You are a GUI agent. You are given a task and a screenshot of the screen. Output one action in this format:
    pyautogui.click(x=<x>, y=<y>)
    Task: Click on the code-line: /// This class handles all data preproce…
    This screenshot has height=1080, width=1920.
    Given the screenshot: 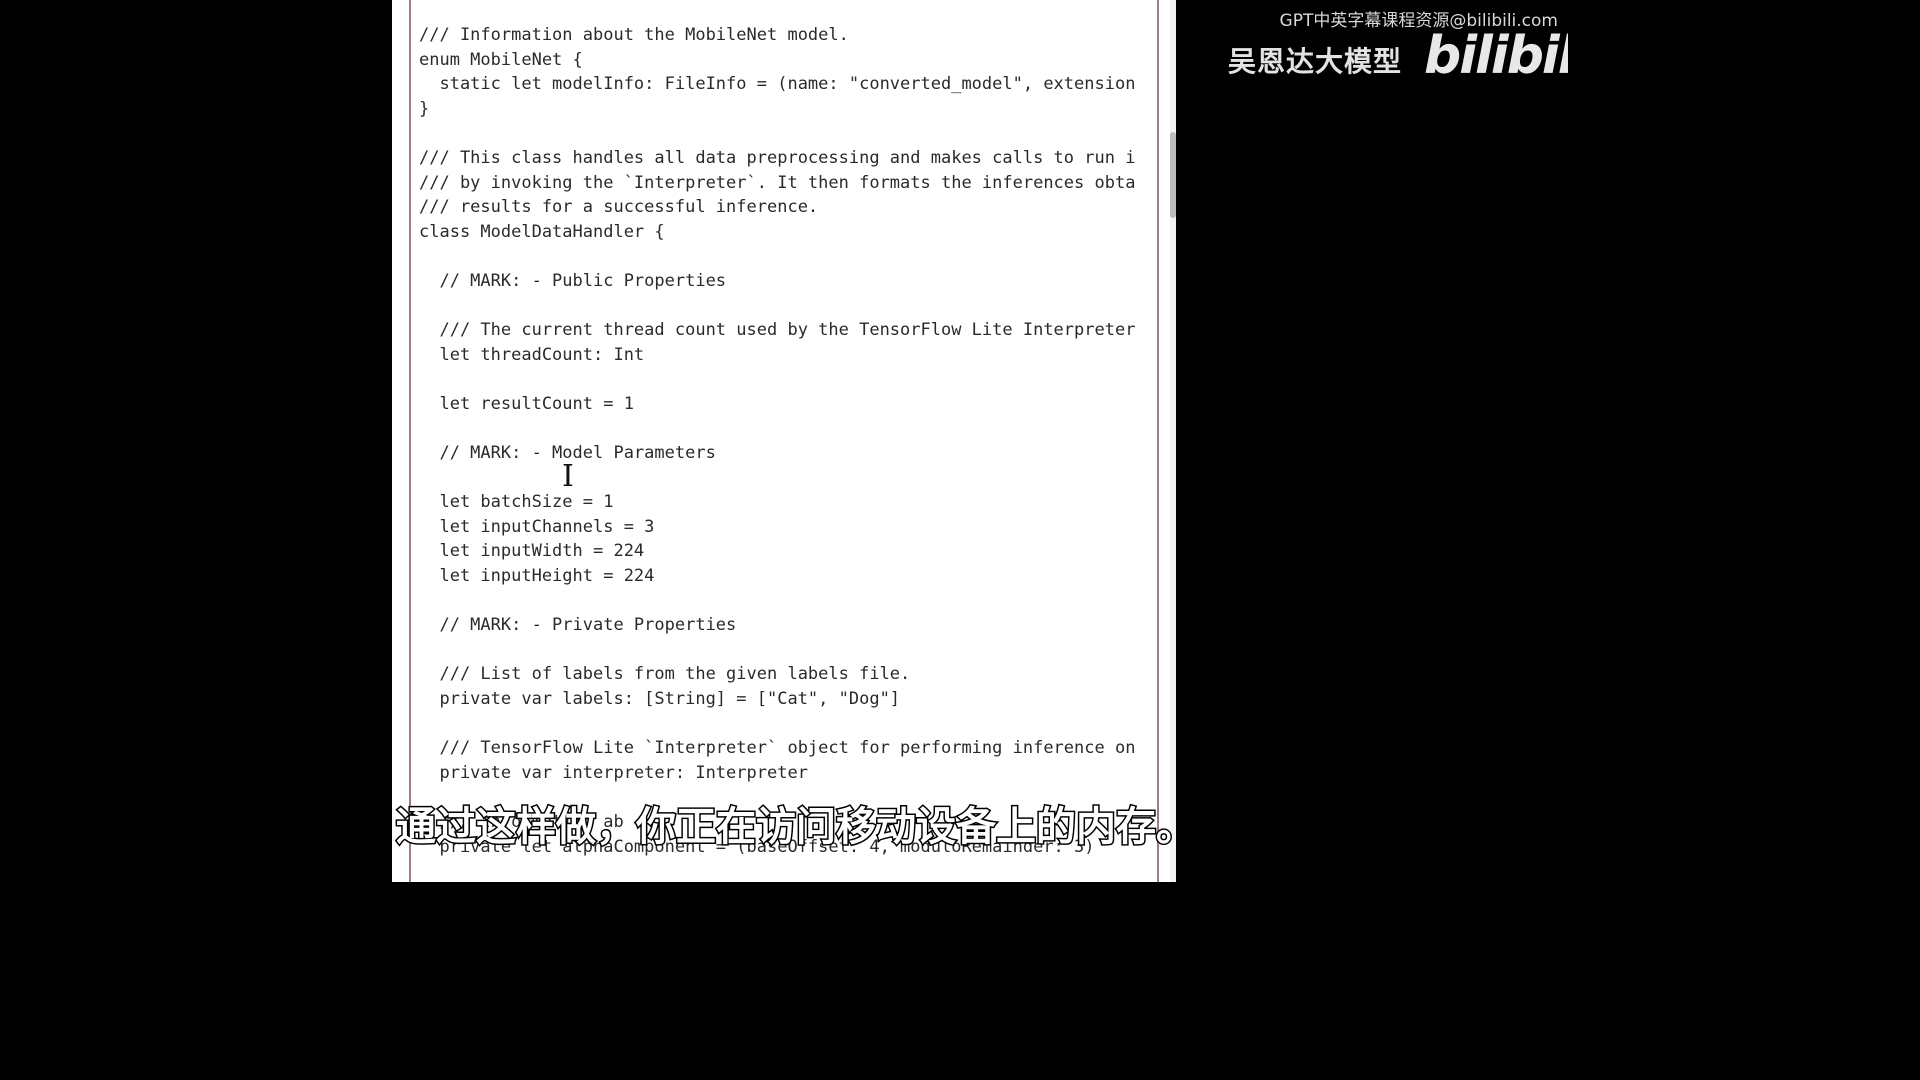 What is the action you would take?
    pyautogui.click(x=788, y=158)
    